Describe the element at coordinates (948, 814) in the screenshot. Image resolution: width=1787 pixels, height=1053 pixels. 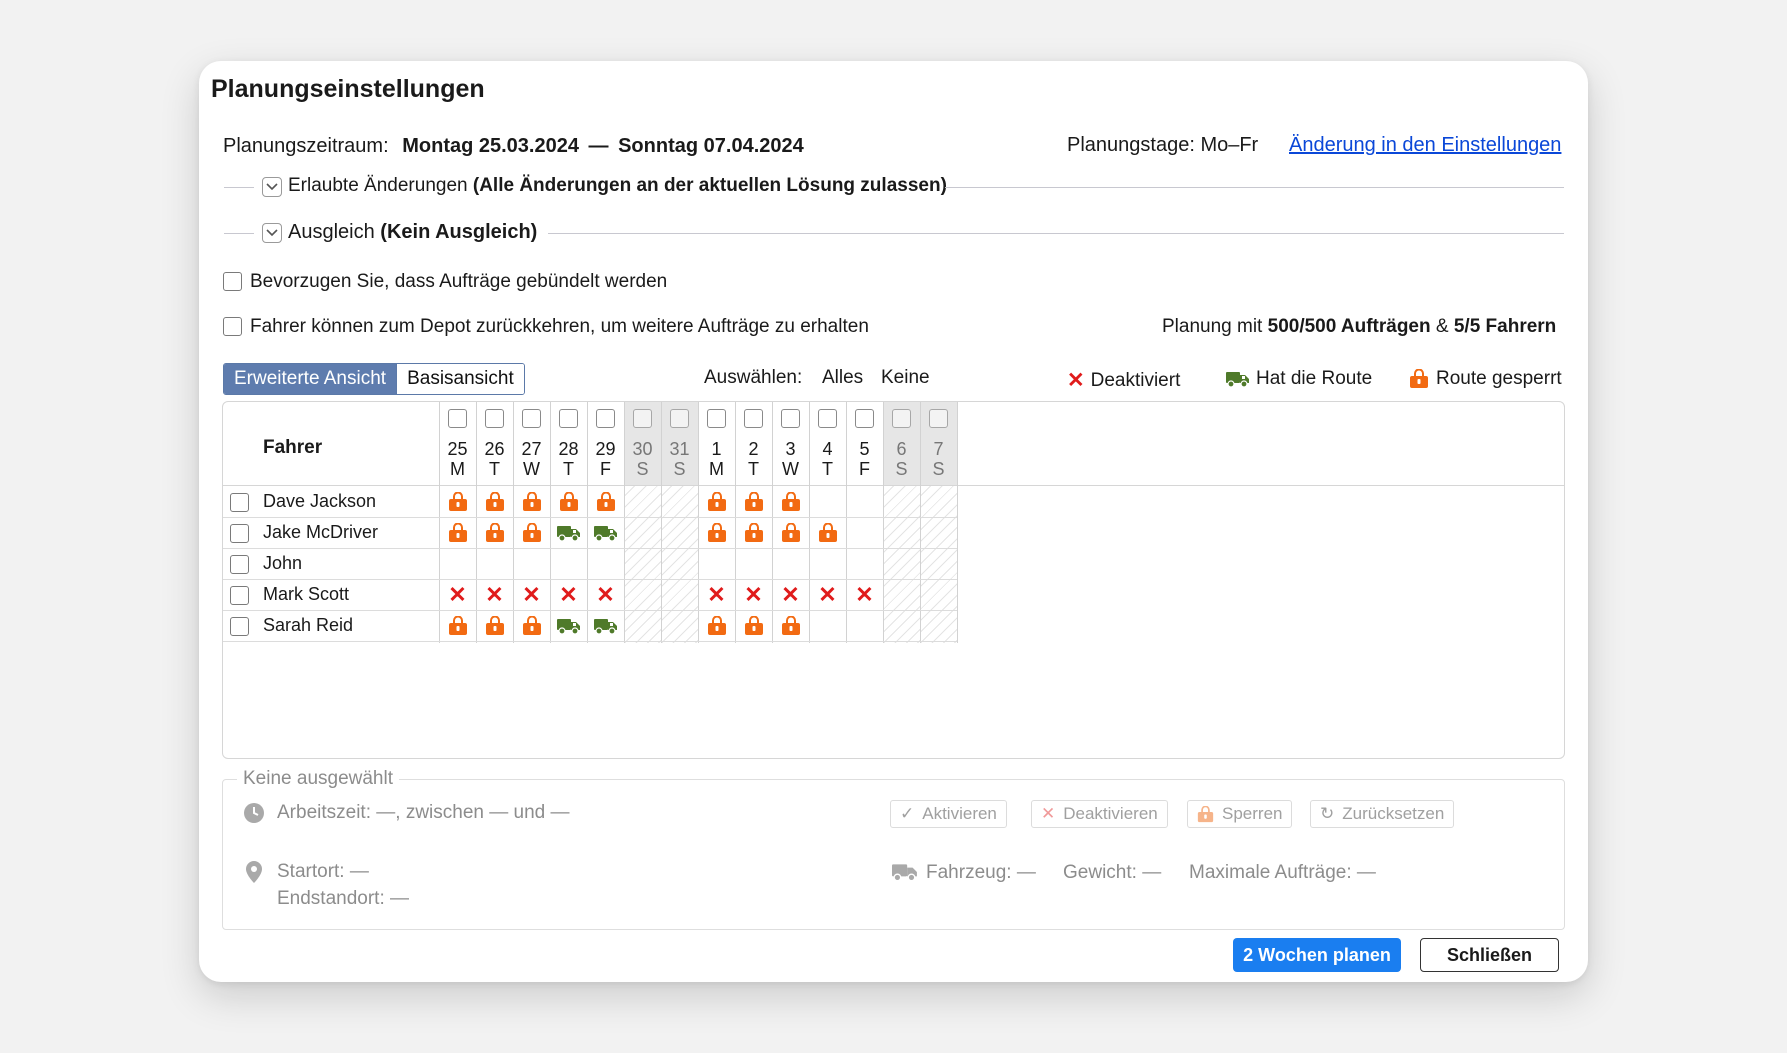
I see `activate-button: ✓ Aktivieren` at that location.